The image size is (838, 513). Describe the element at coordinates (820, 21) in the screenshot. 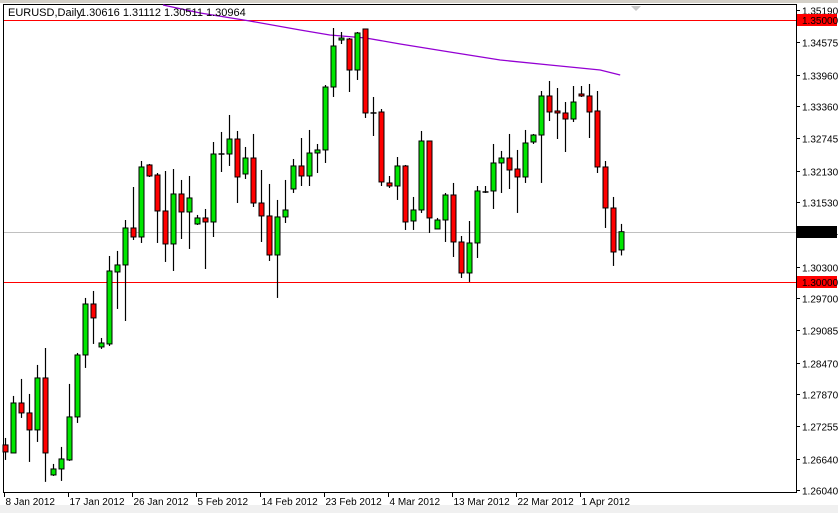

I see `level-price-label: 1.35000` at that location.